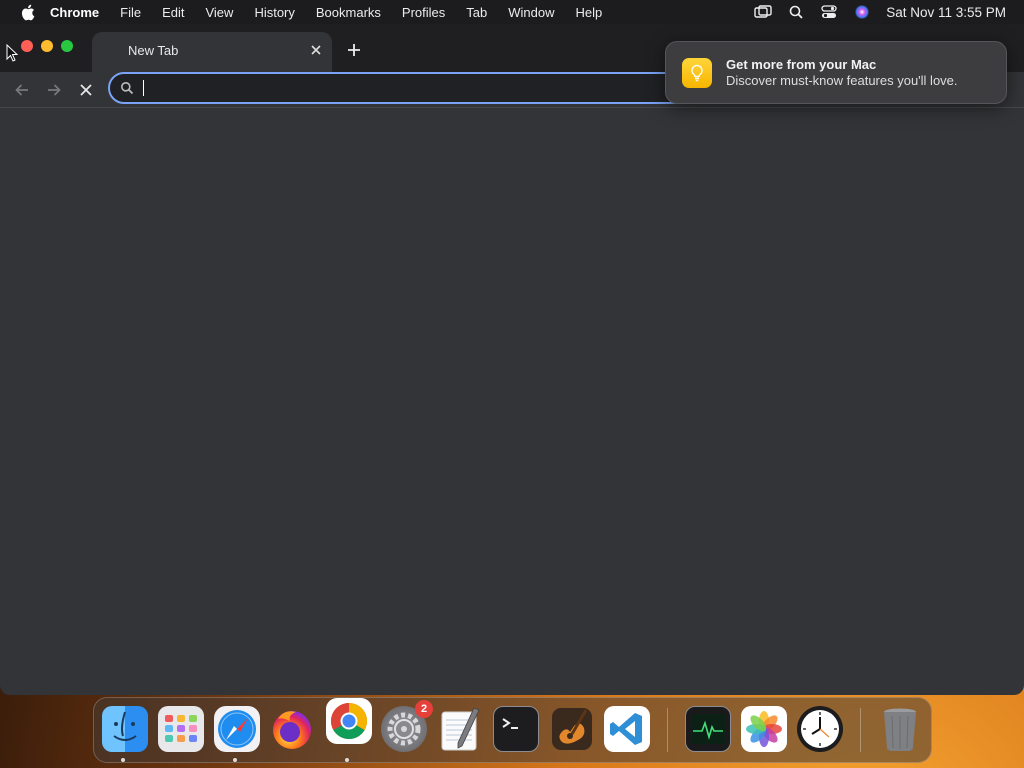 Image resolution: width=1024 pixels, height=768 pixels. Describe the element at coordinates (67, 46) in the screenshot. I see `window-maximize-button` at that location.